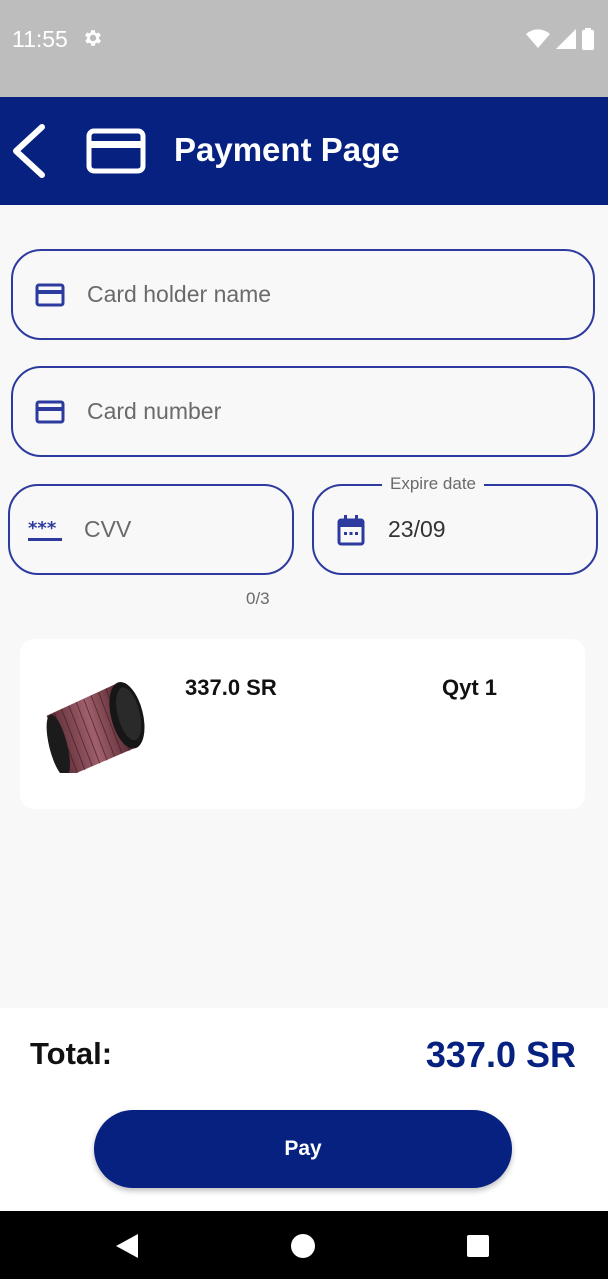  Describe the element at coordinates (455, 524) in the screenshot. I see `expire-date-field: Expire date 23/09` at that location.